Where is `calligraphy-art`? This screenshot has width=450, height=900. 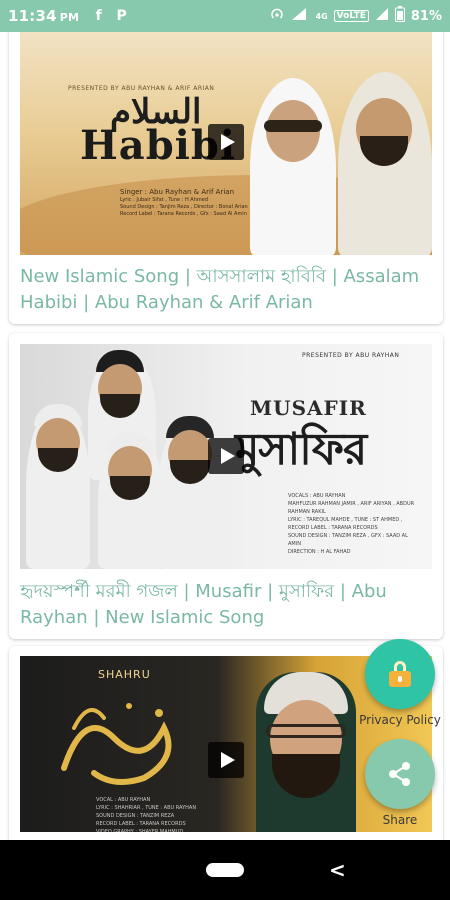
calligraphy-art is located at coordinates (116, 744).